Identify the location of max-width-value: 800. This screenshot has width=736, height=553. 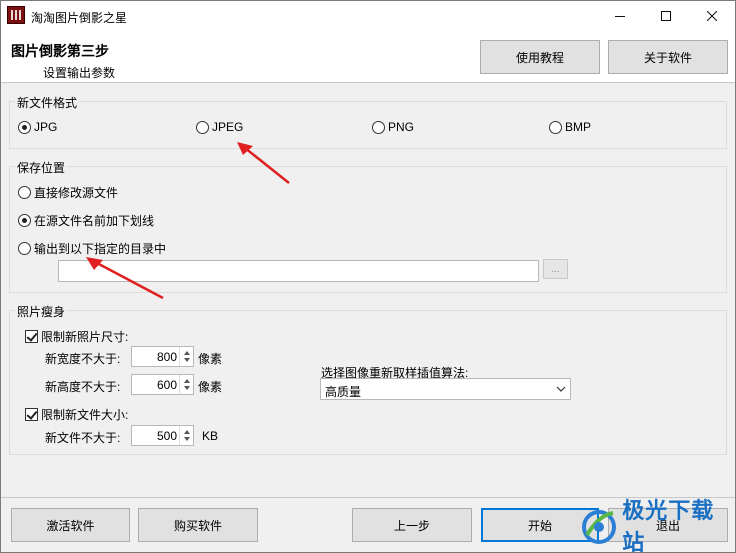
(166, 357).